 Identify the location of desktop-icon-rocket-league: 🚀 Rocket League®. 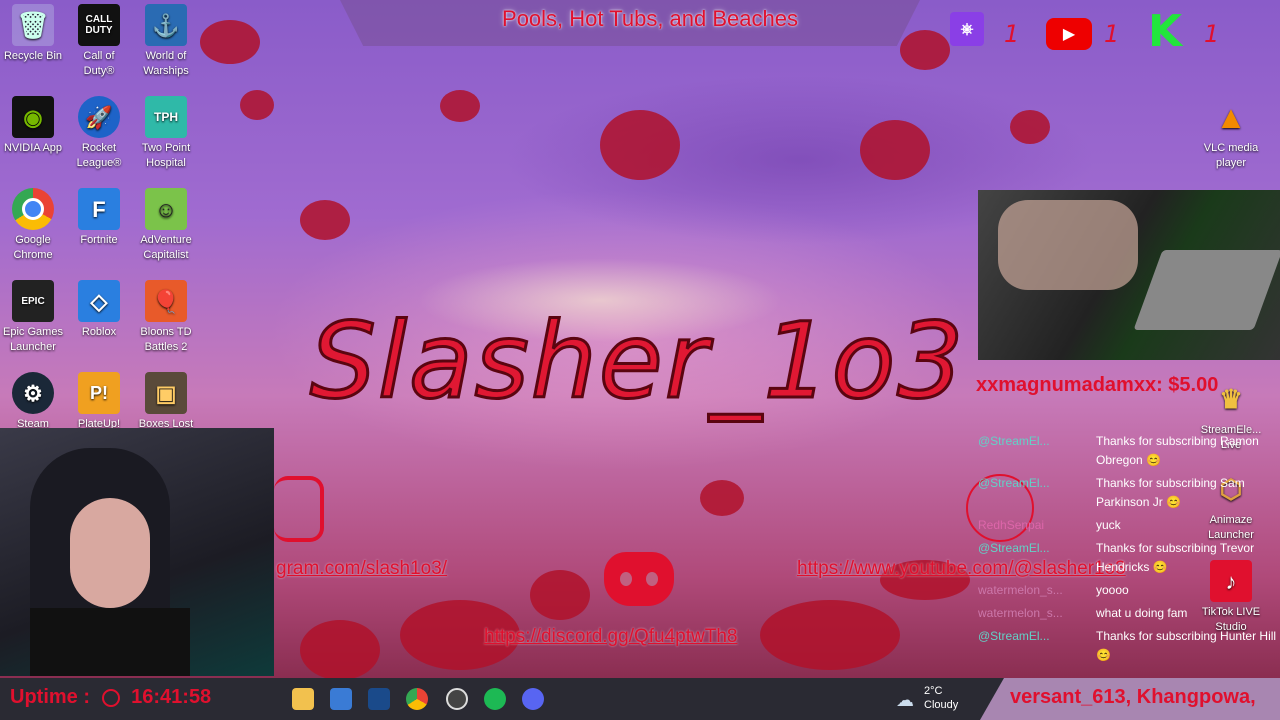
(99, 133).